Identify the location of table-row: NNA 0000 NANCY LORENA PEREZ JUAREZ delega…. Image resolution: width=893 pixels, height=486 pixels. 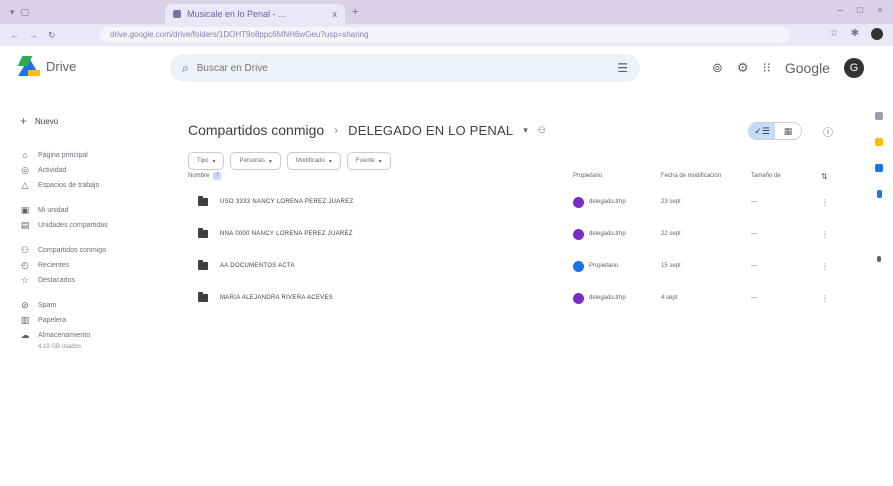
(519, 234).